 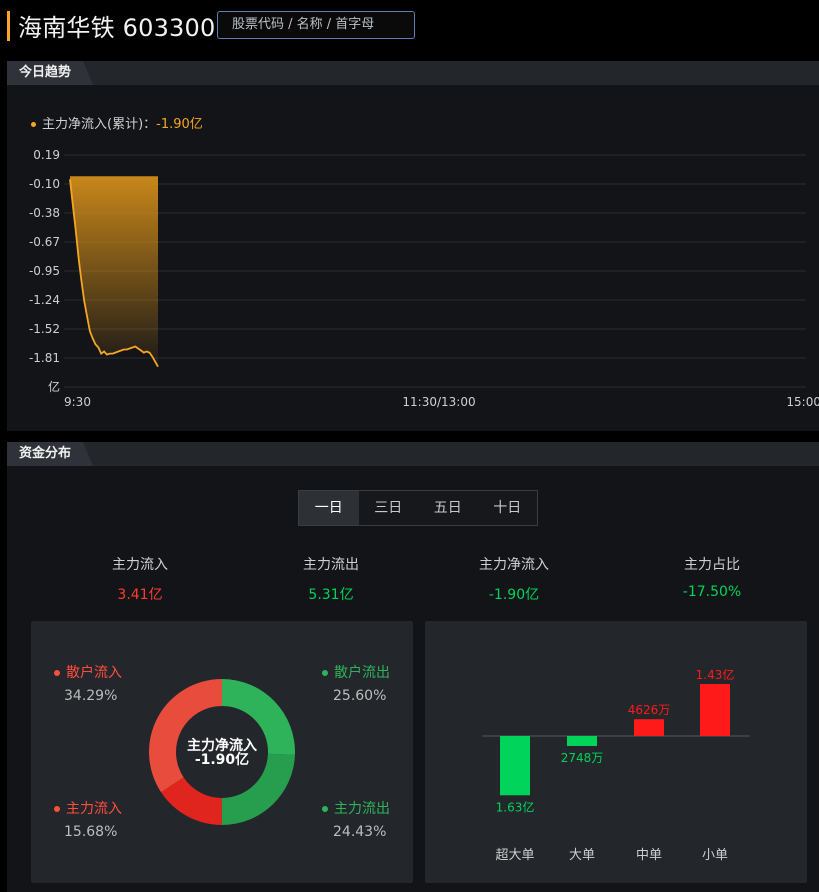 What do you see at coordinates (616, 765) in the screenshot?
I see `order-size-bar-chart: 1.63亿超大单 2748万大单 4626万中单 1.43亿小单` at bounding box center [616, 765].